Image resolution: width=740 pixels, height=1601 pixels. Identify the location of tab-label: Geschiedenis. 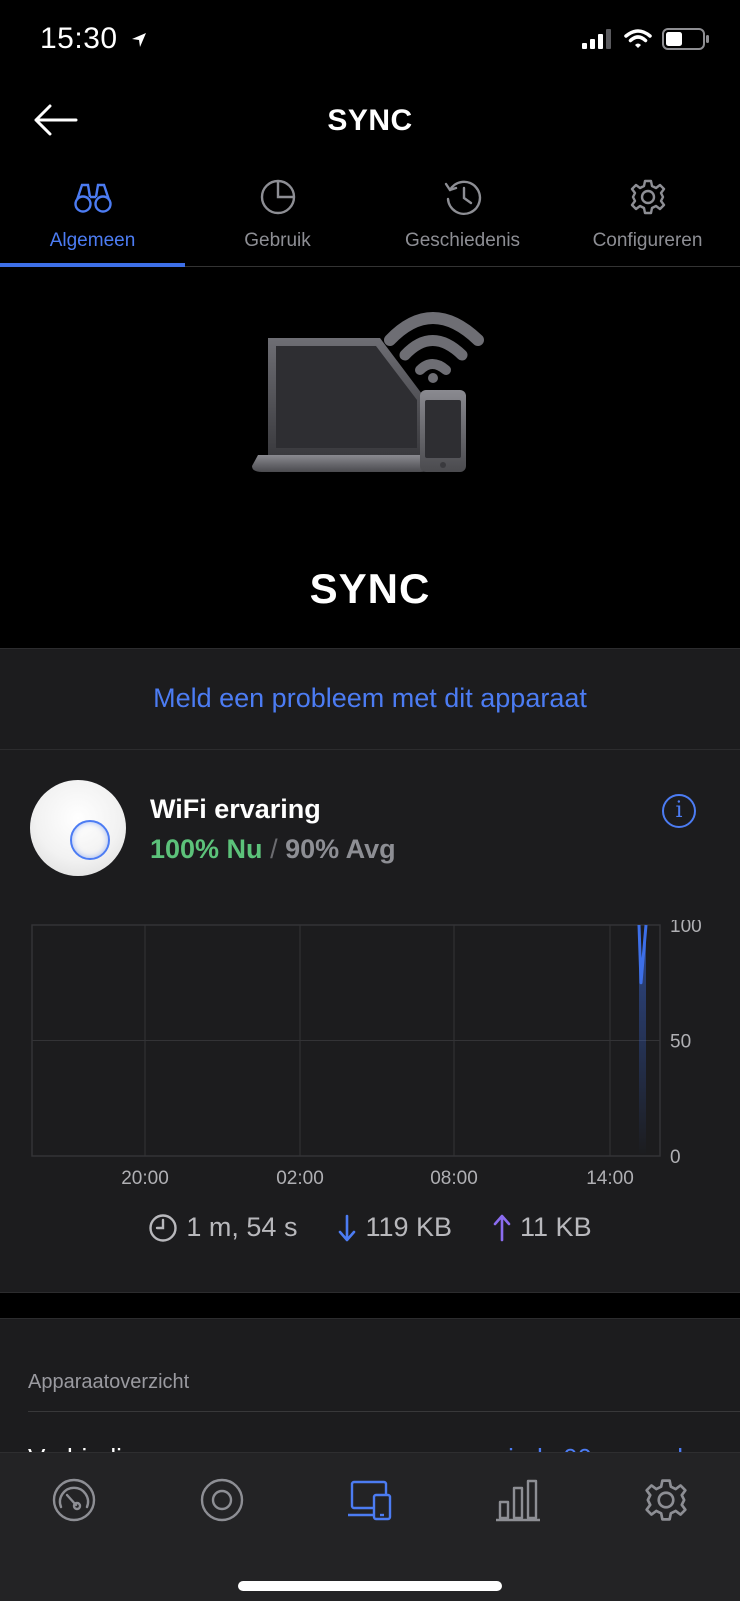
(462, 240).